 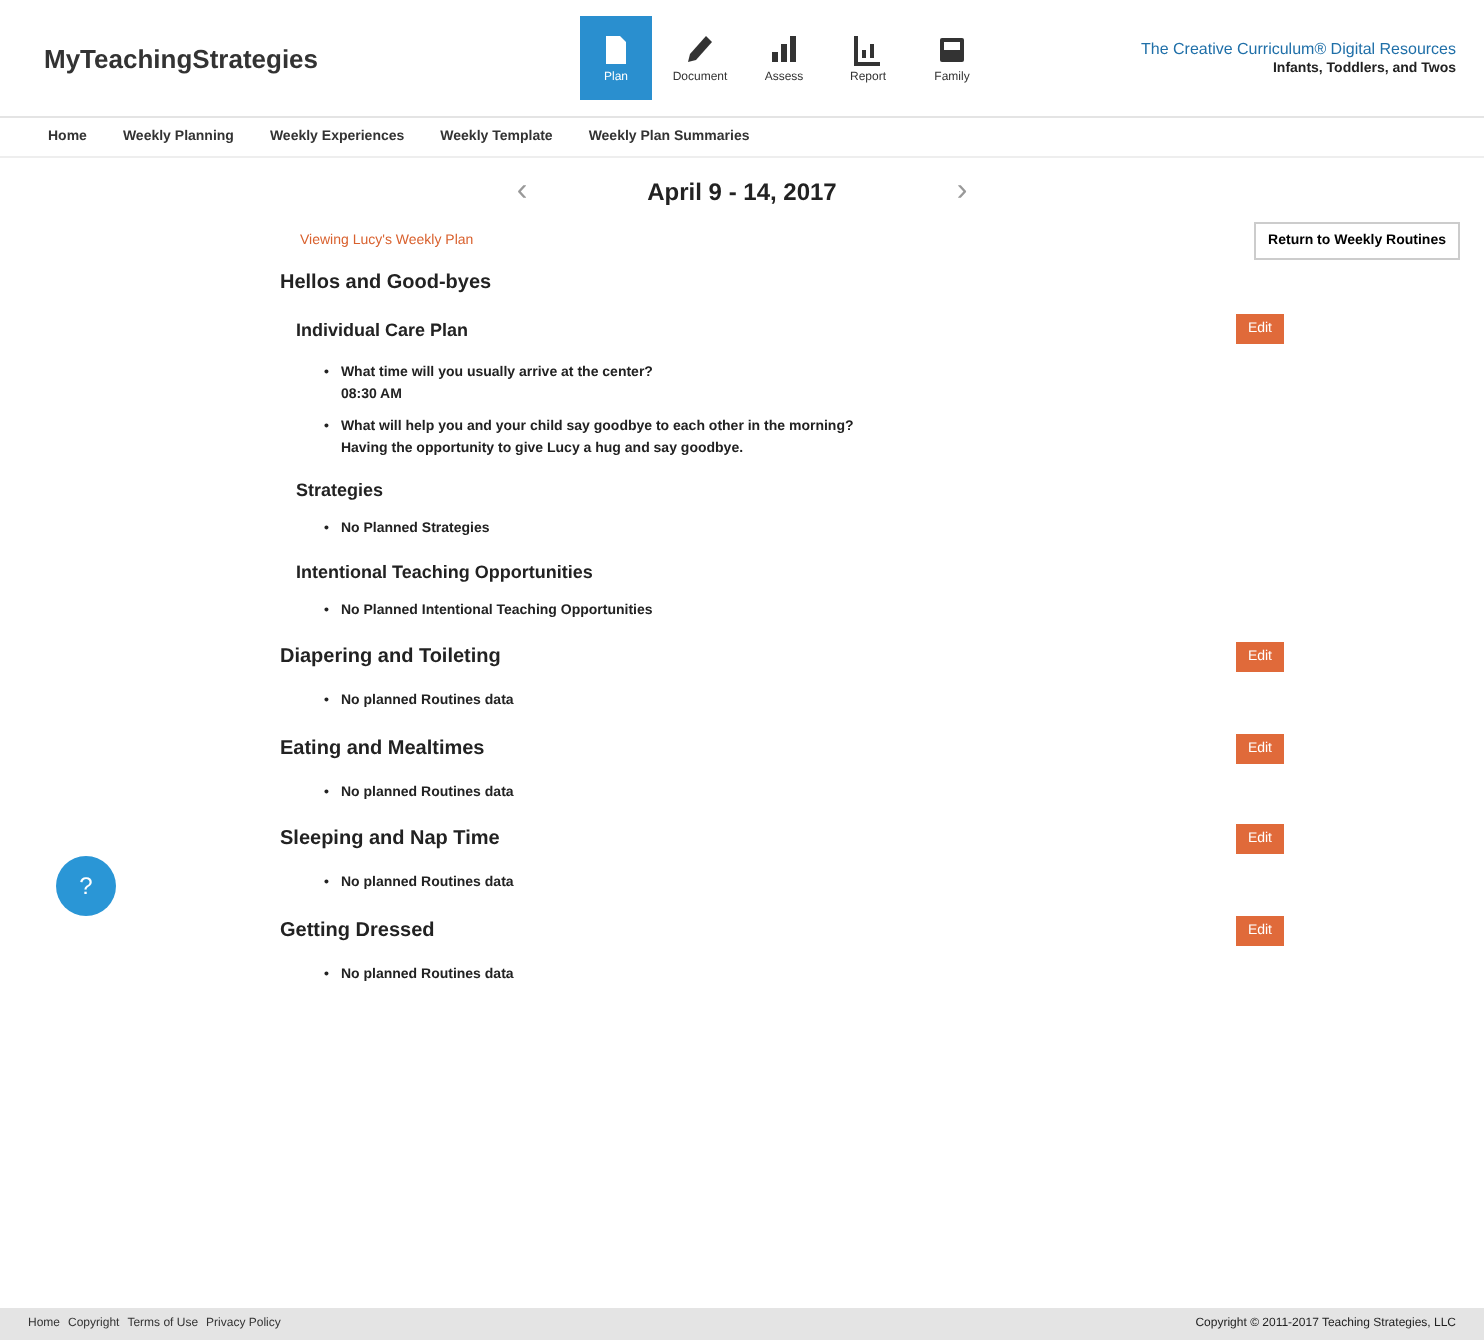 I want to click on chart-icon, so click(x=868, y=49).